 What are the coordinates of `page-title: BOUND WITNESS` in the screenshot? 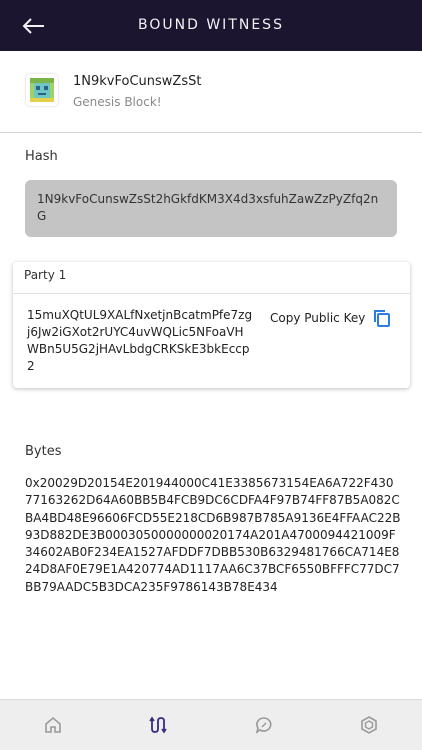 It's located at (211, 25).